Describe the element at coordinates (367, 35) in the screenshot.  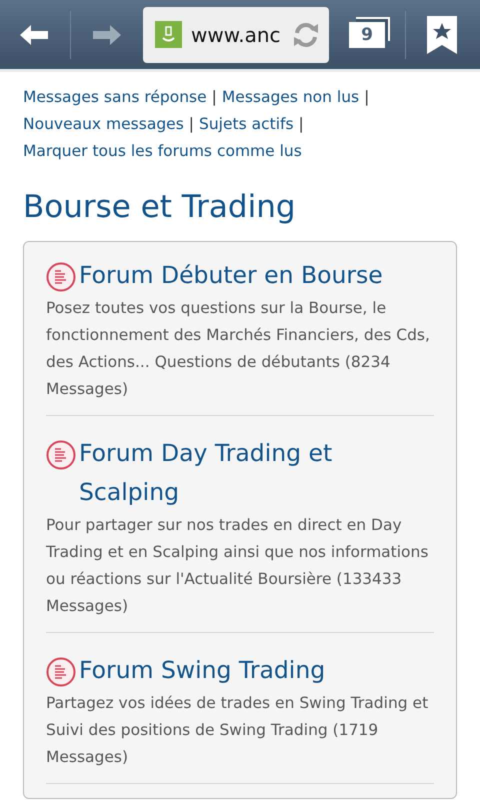
I see `tabs-button: 9` at that location.